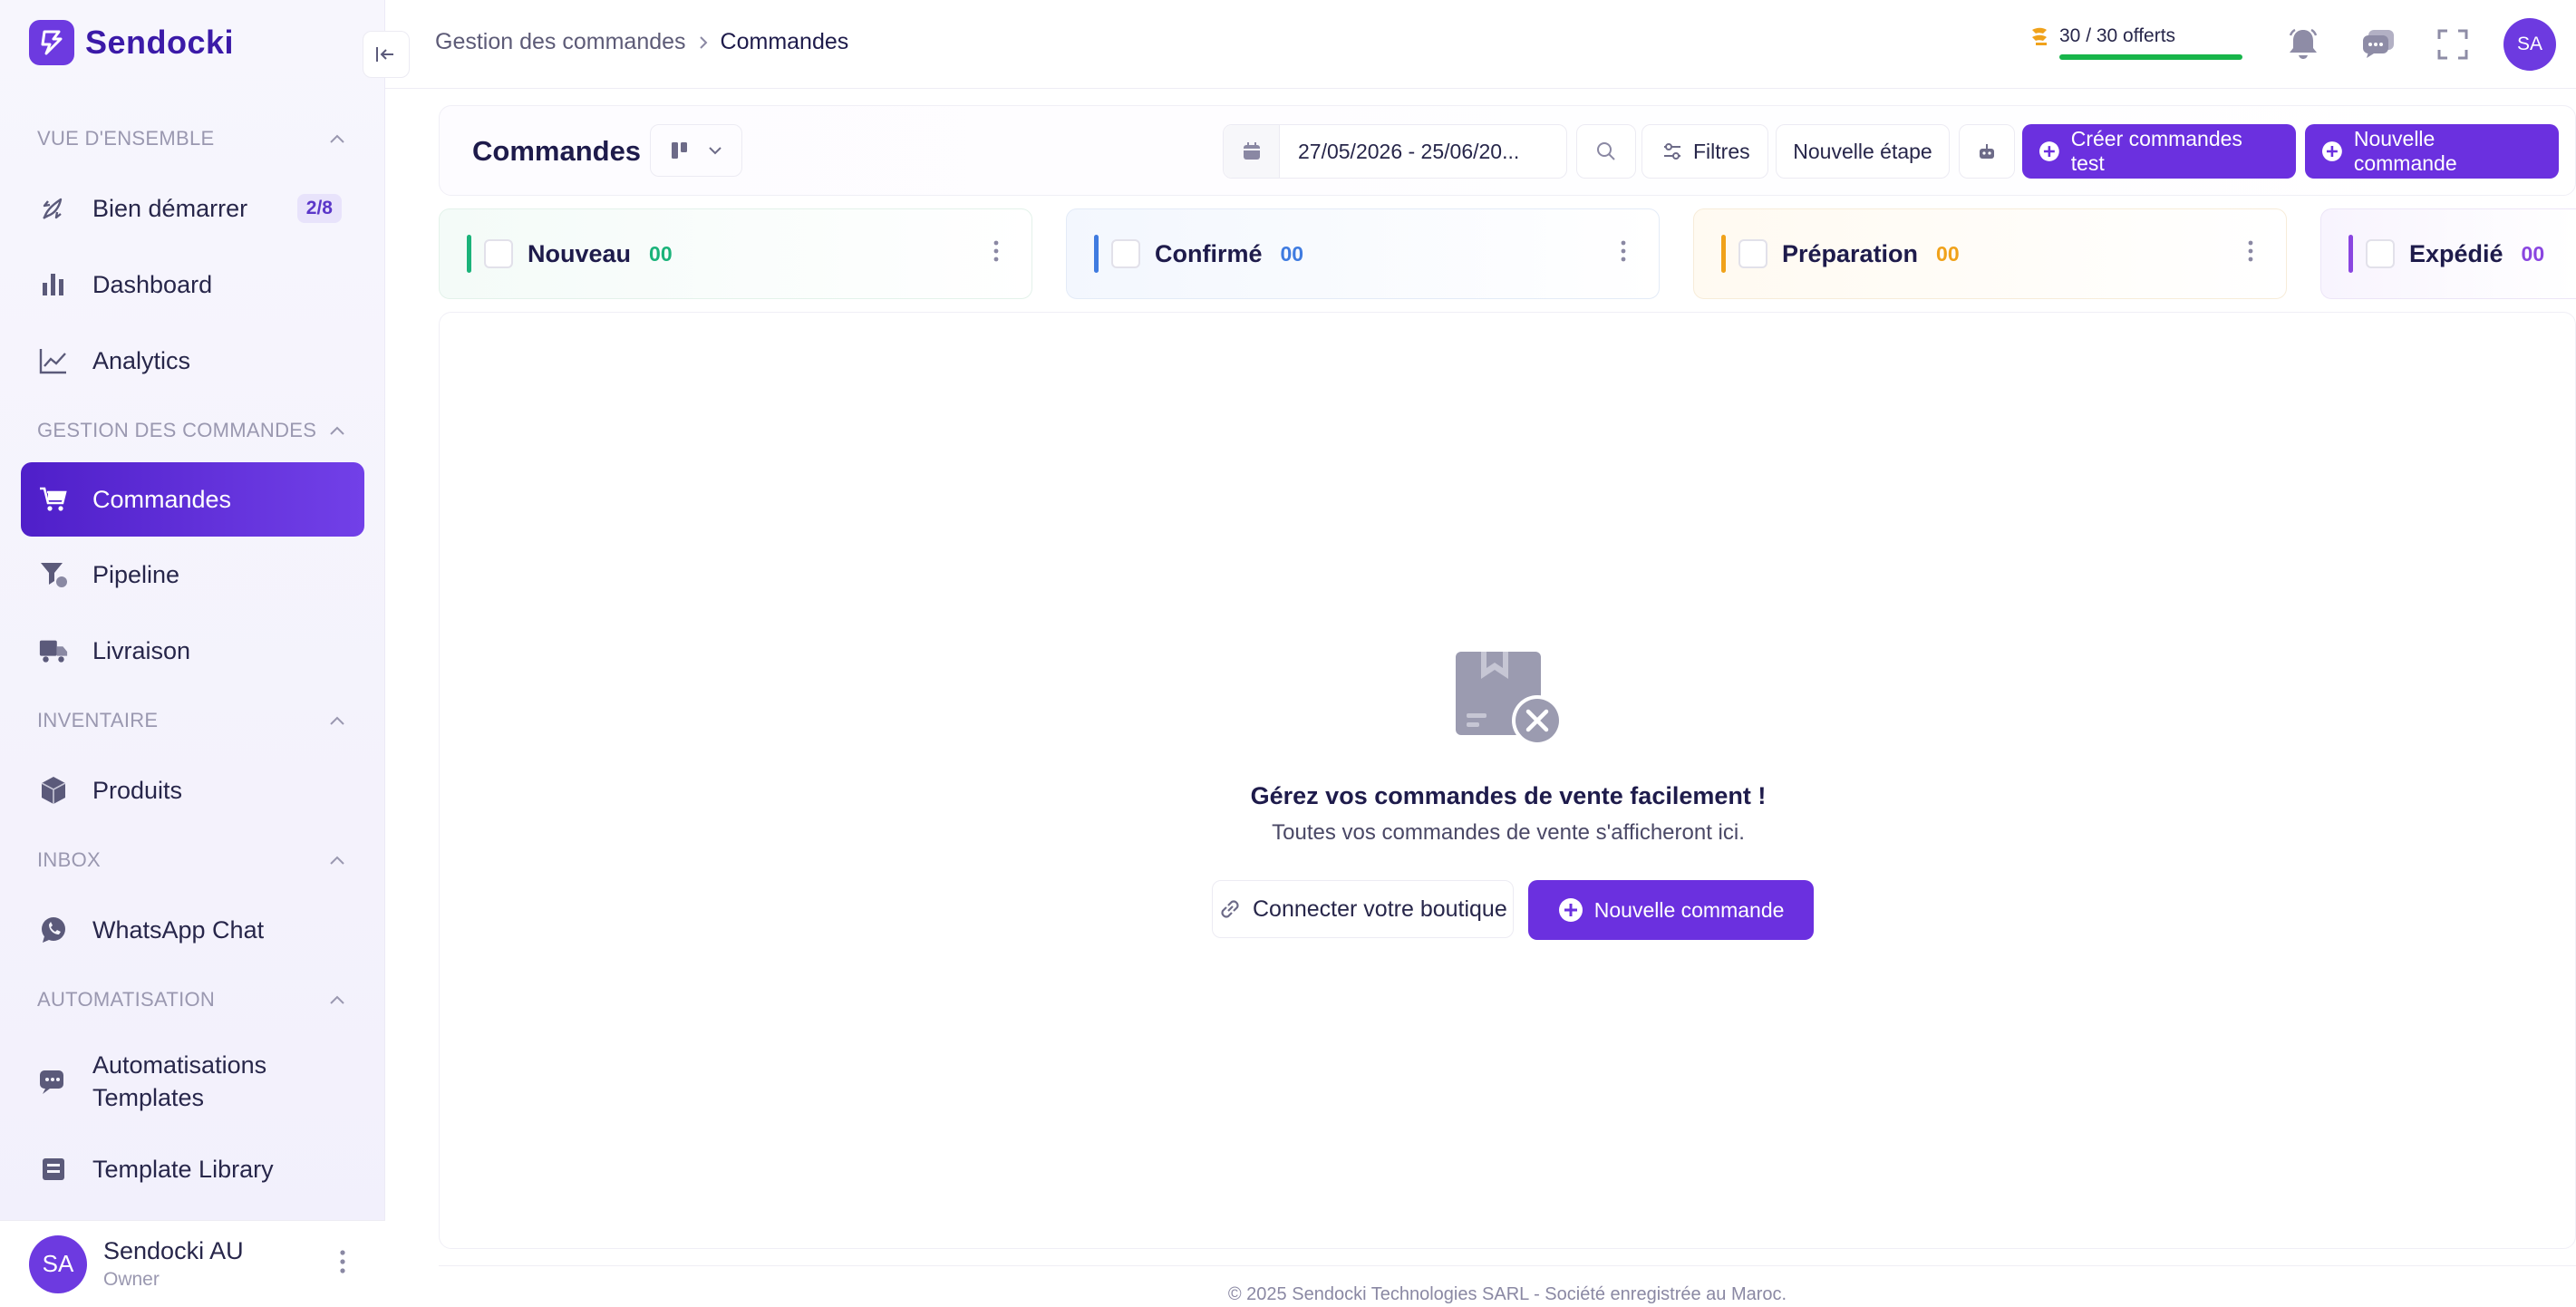 The width and height of the screenshot is (2576, 1307). I want to click on column-expedie: Expédié 00, so click(2448, 254).